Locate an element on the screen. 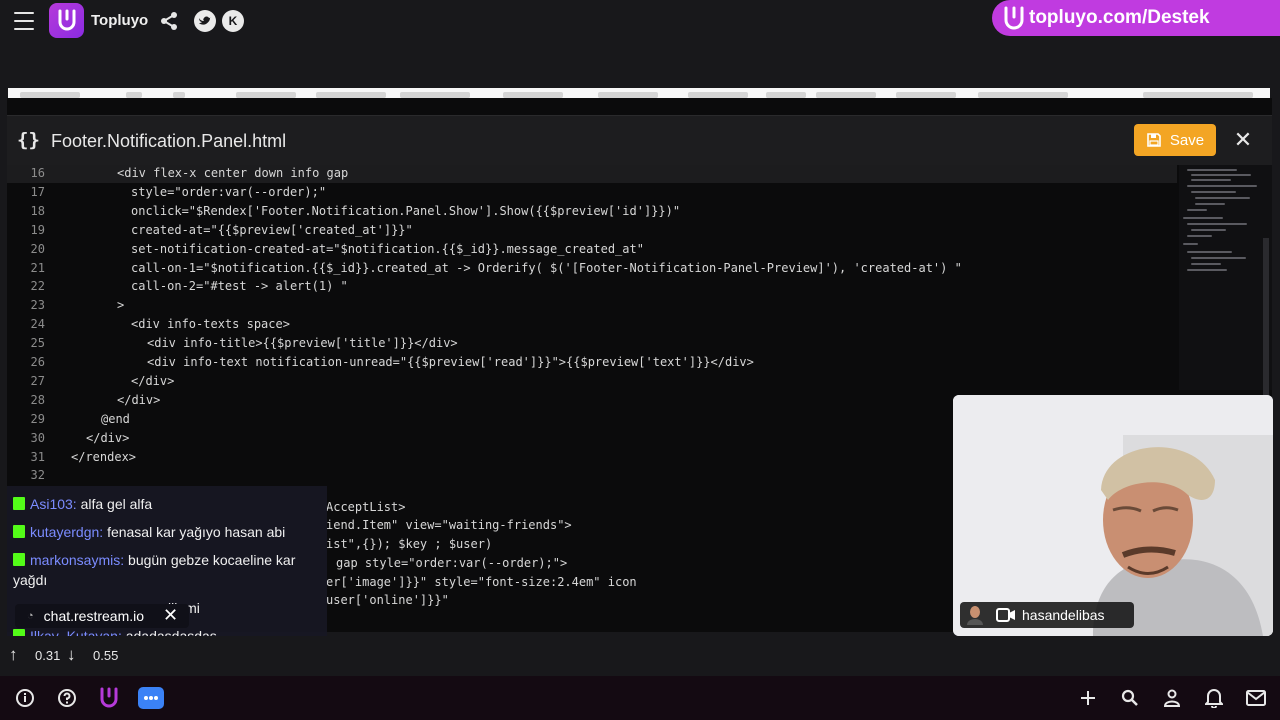 The width and height of the screenshot is (1280, 720). minimap is located at coordinates (1225, 277).